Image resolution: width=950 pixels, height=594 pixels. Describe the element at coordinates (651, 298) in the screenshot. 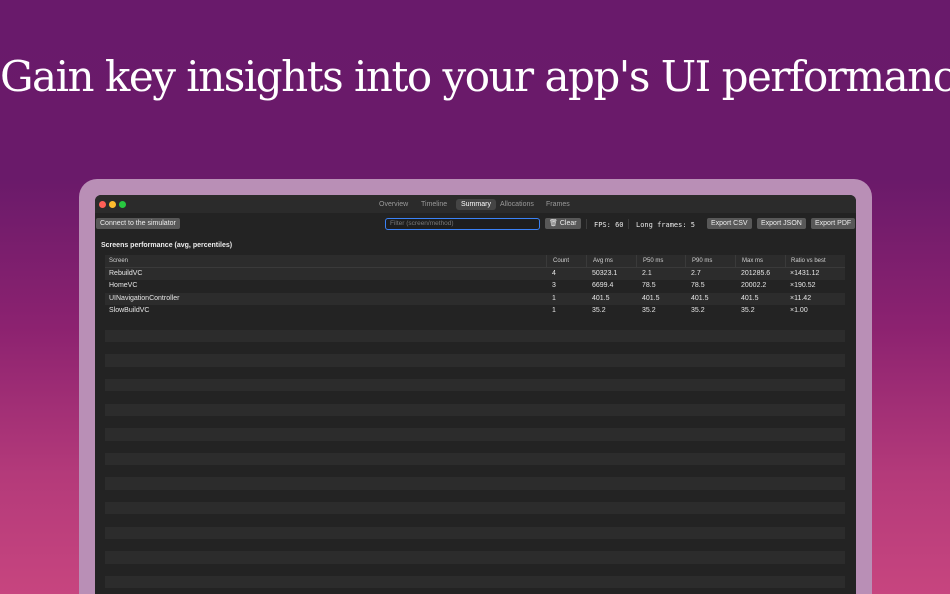

I see `cell-p50: 401.5` at that location.